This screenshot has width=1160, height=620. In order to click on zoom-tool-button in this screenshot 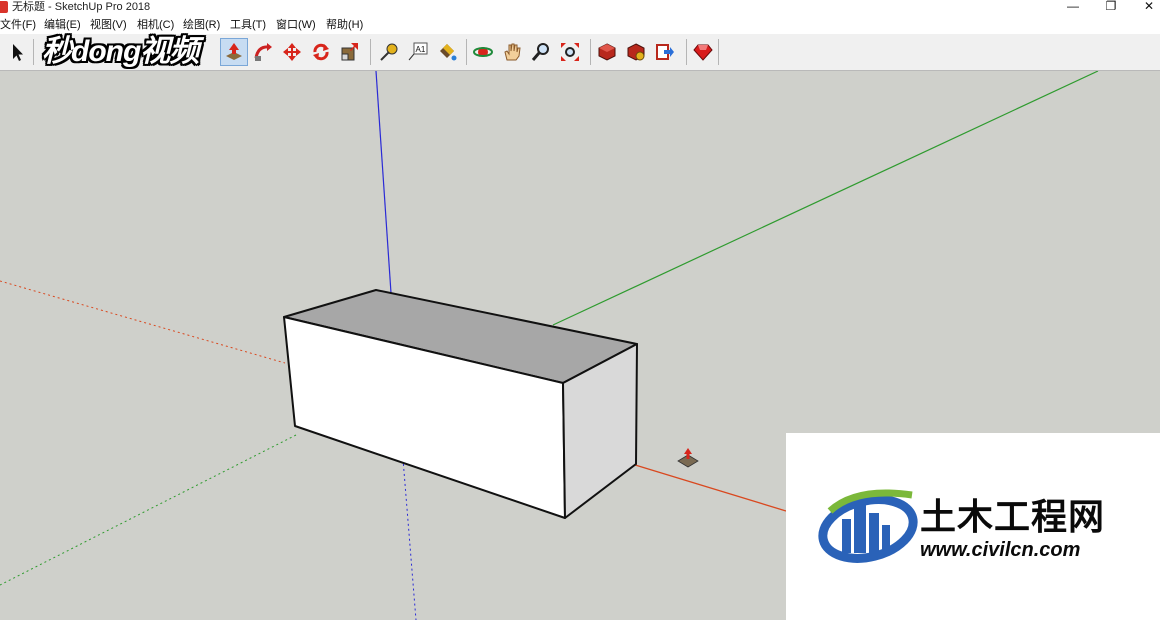, I will do `click(541, 52)`.